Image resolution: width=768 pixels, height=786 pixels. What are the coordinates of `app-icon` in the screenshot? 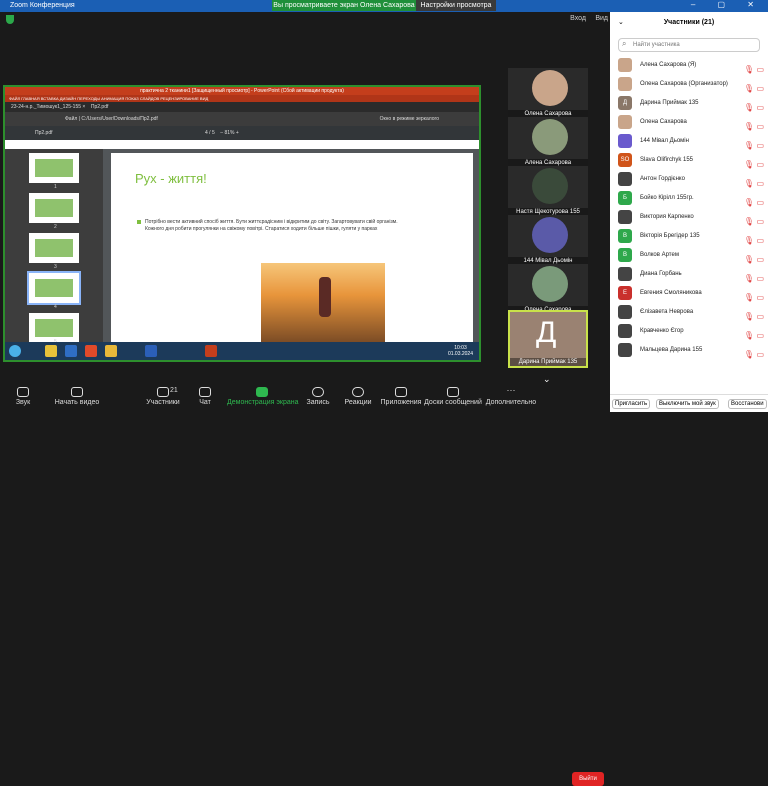 It's located at (91, 351).